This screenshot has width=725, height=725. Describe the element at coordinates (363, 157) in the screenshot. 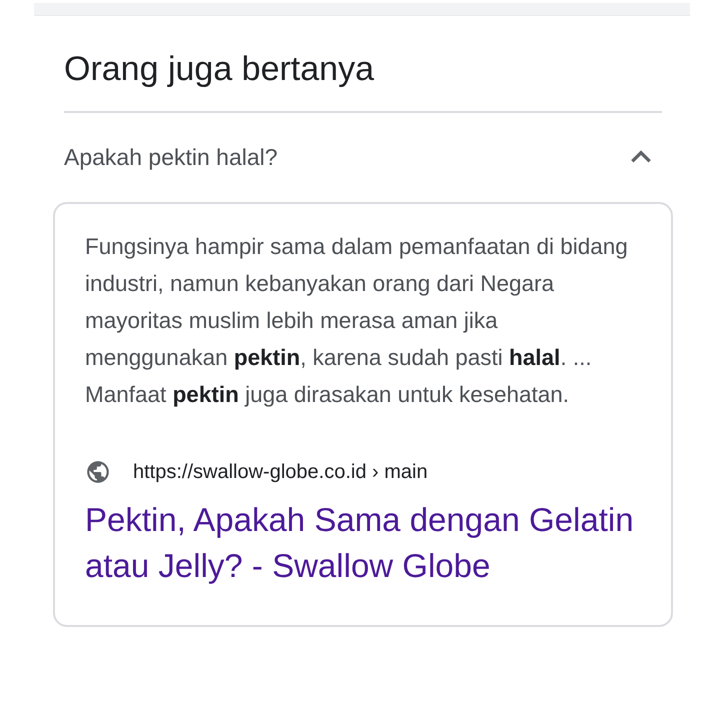

I see `question-toggle: Apakah pektin halal?` at that location.